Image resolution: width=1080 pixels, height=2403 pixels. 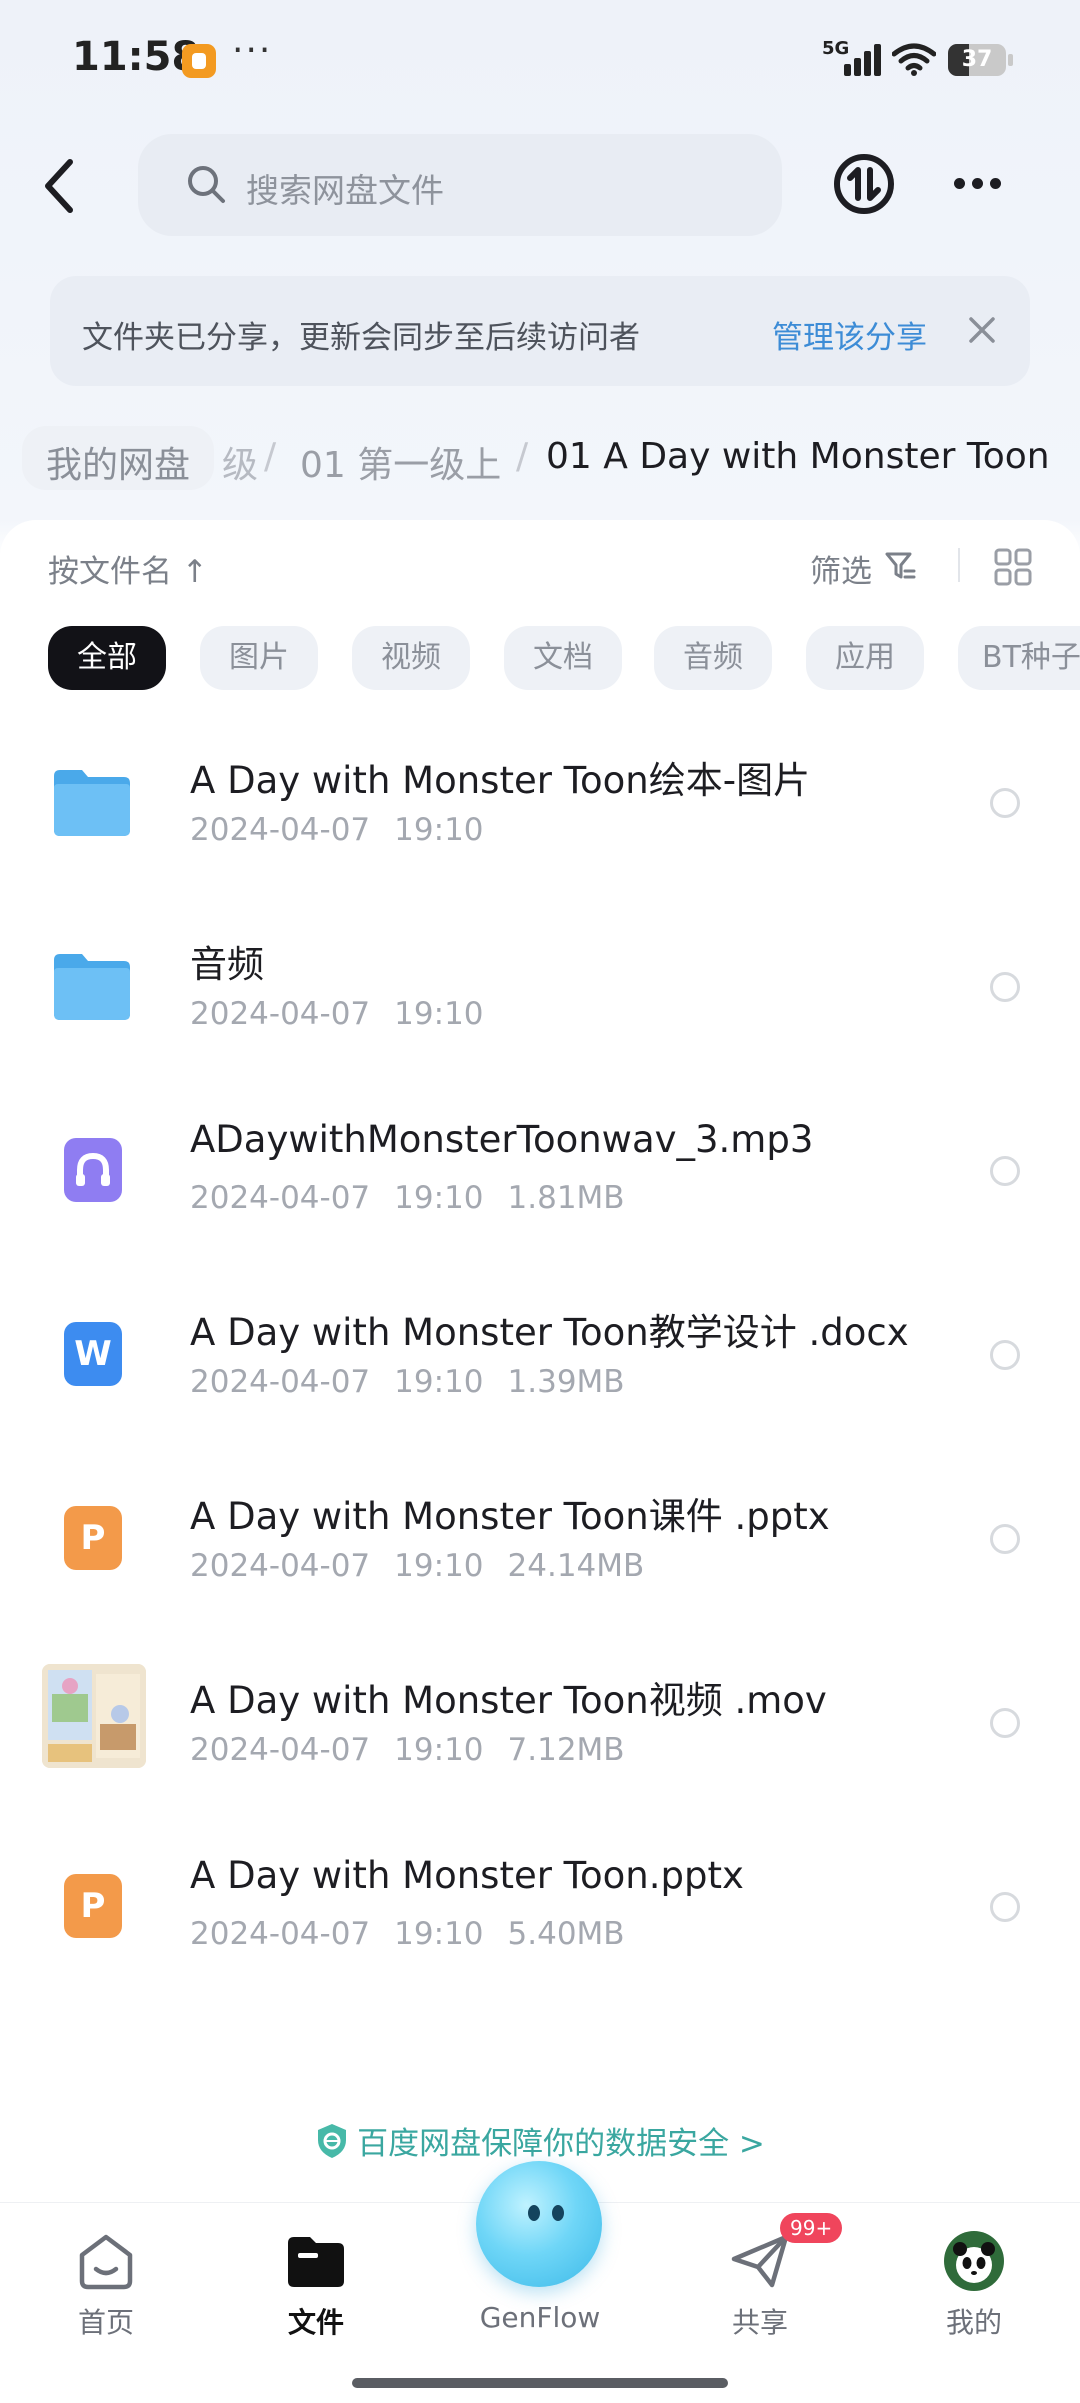 I want to click on search-input: 搜索网盘文件, so click(x=460, y=185).